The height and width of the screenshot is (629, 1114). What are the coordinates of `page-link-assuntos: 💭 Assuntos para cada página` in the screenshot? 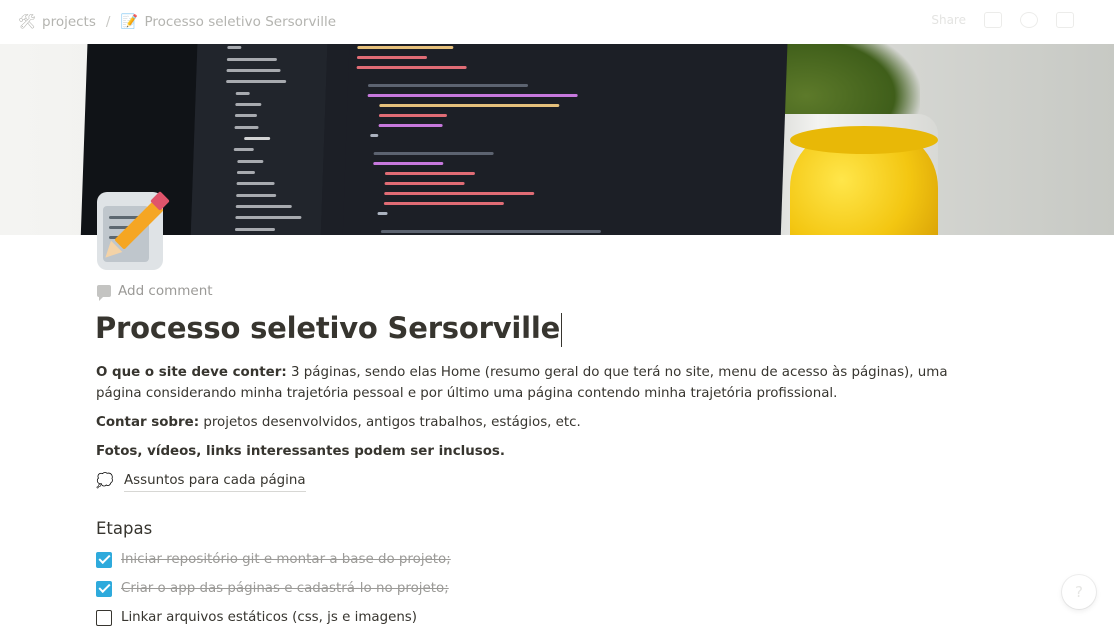 It's located at (546, 481).